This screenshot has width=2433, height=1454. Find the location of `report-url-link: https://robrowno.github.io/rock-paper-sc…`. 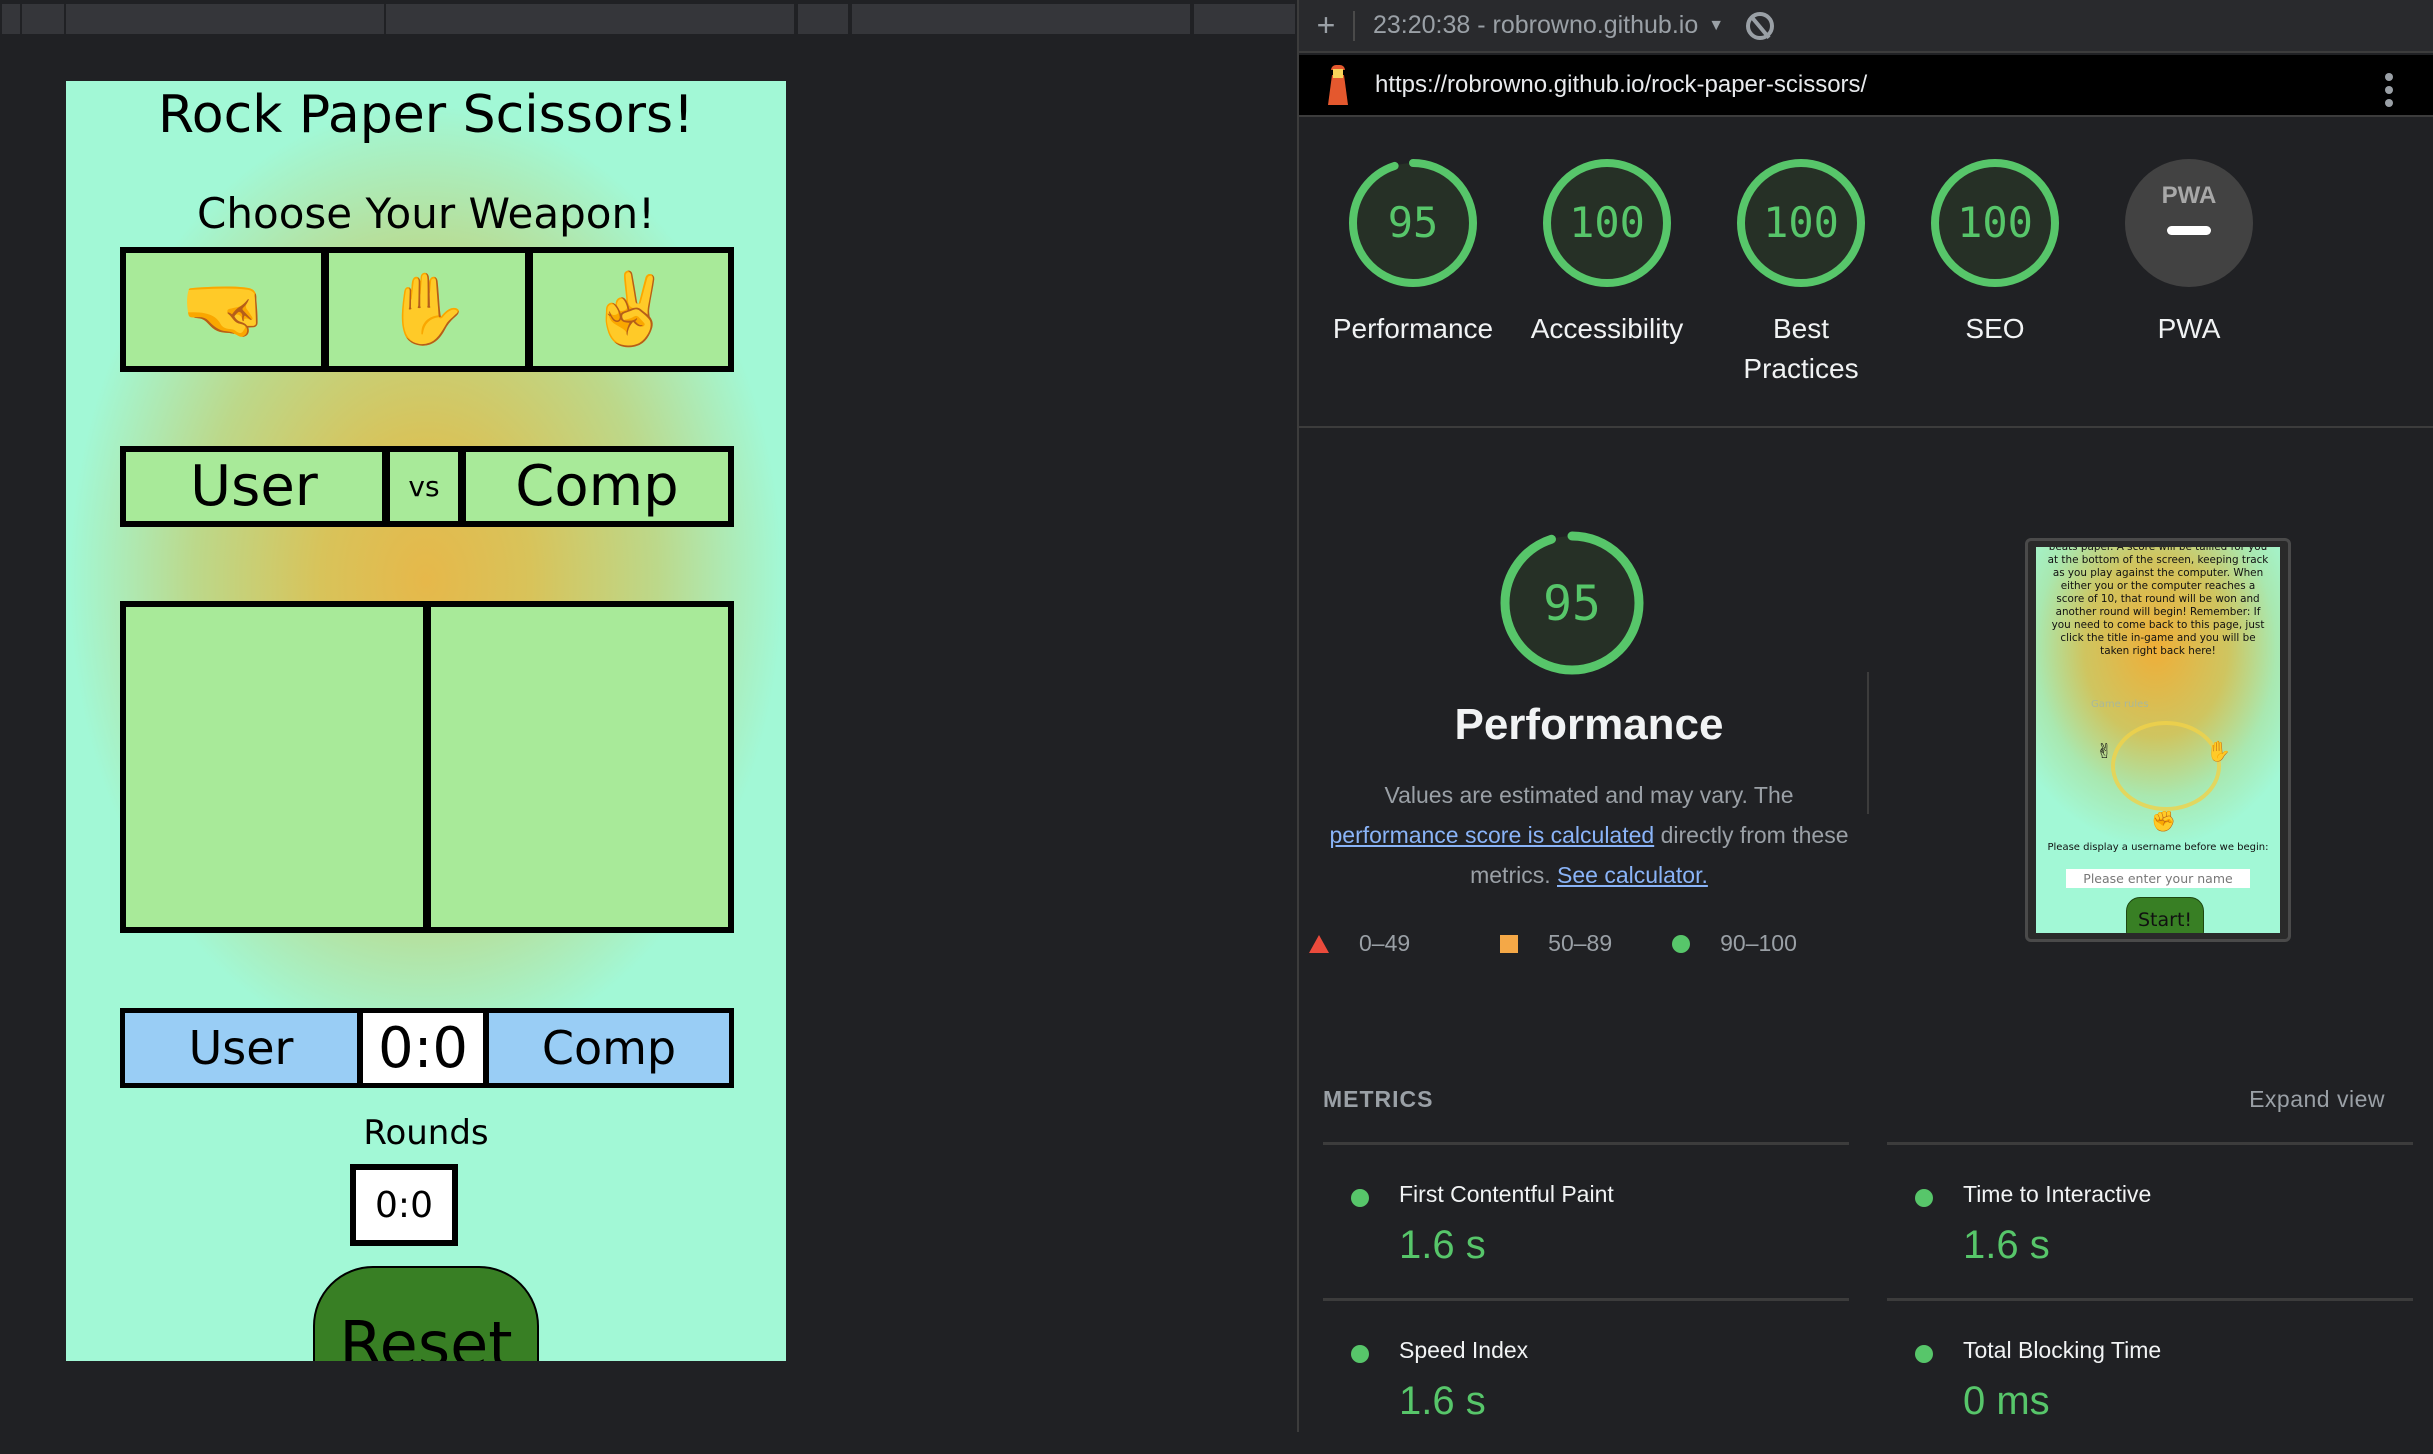

report-url-link: https://robrowno.github.io/rock-paper-sc… is located at coordinates (1621, 85).